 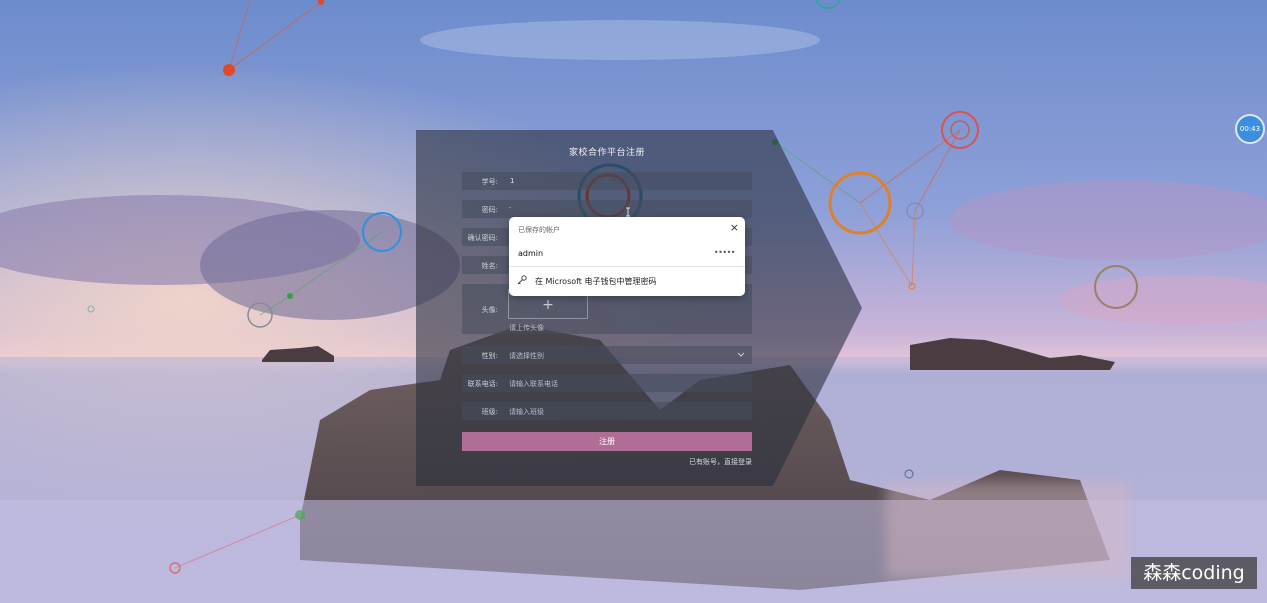 I want to click on gender-row, so click(x=607, y=355).